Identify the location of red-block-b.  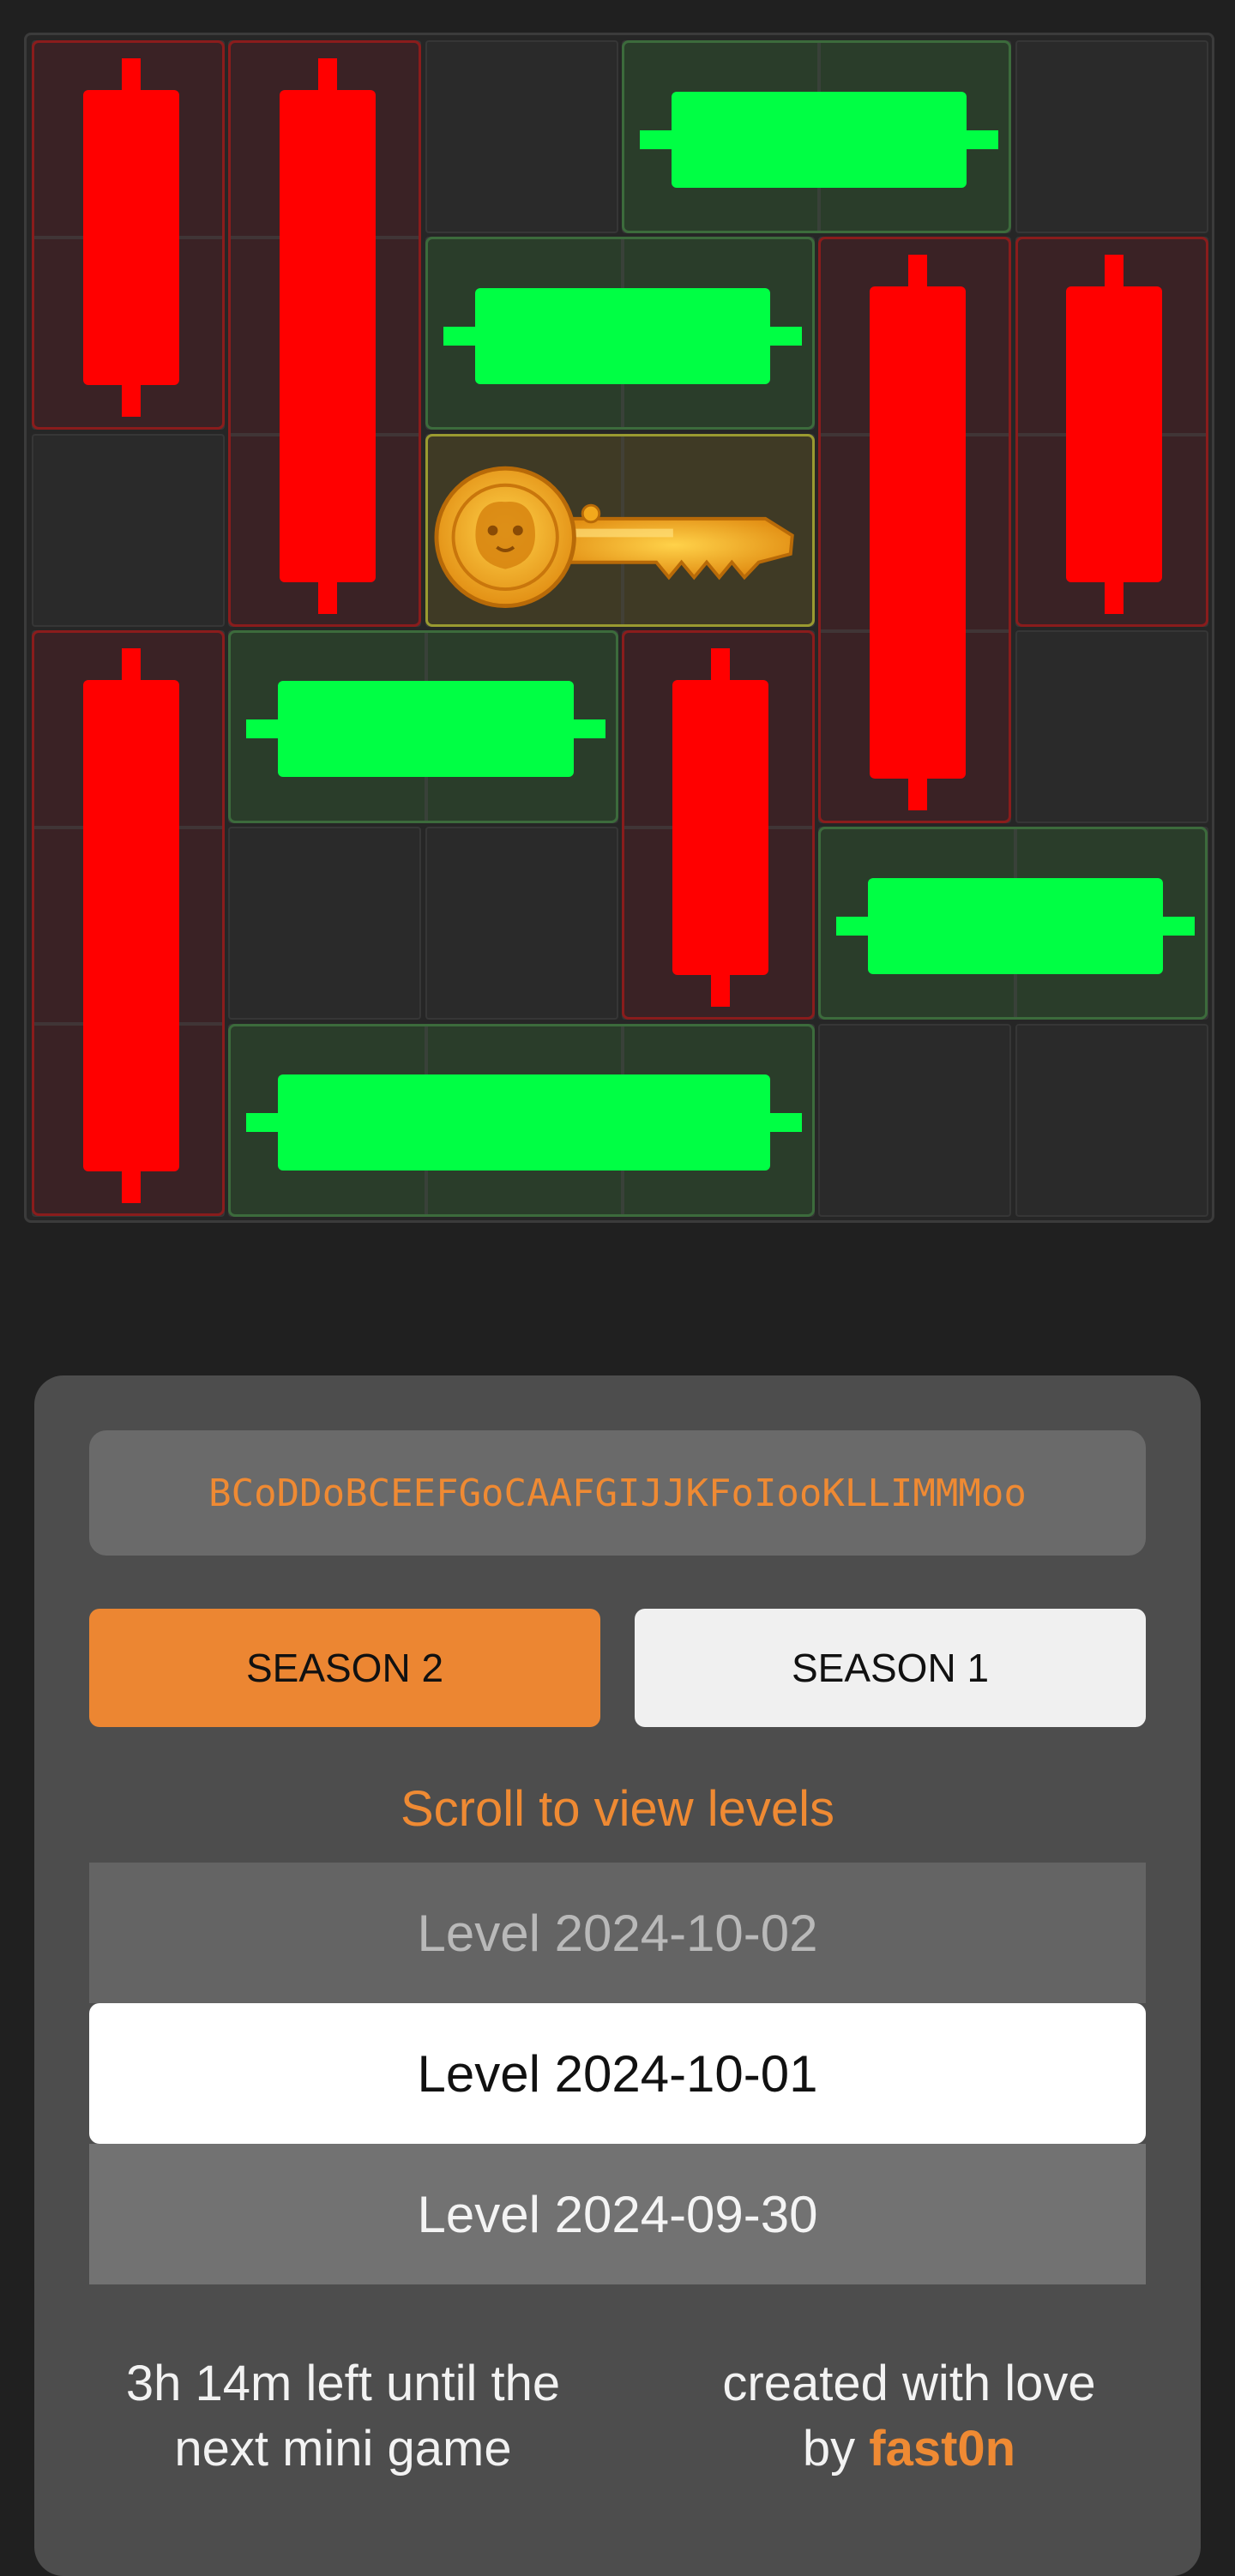
(325, 333).